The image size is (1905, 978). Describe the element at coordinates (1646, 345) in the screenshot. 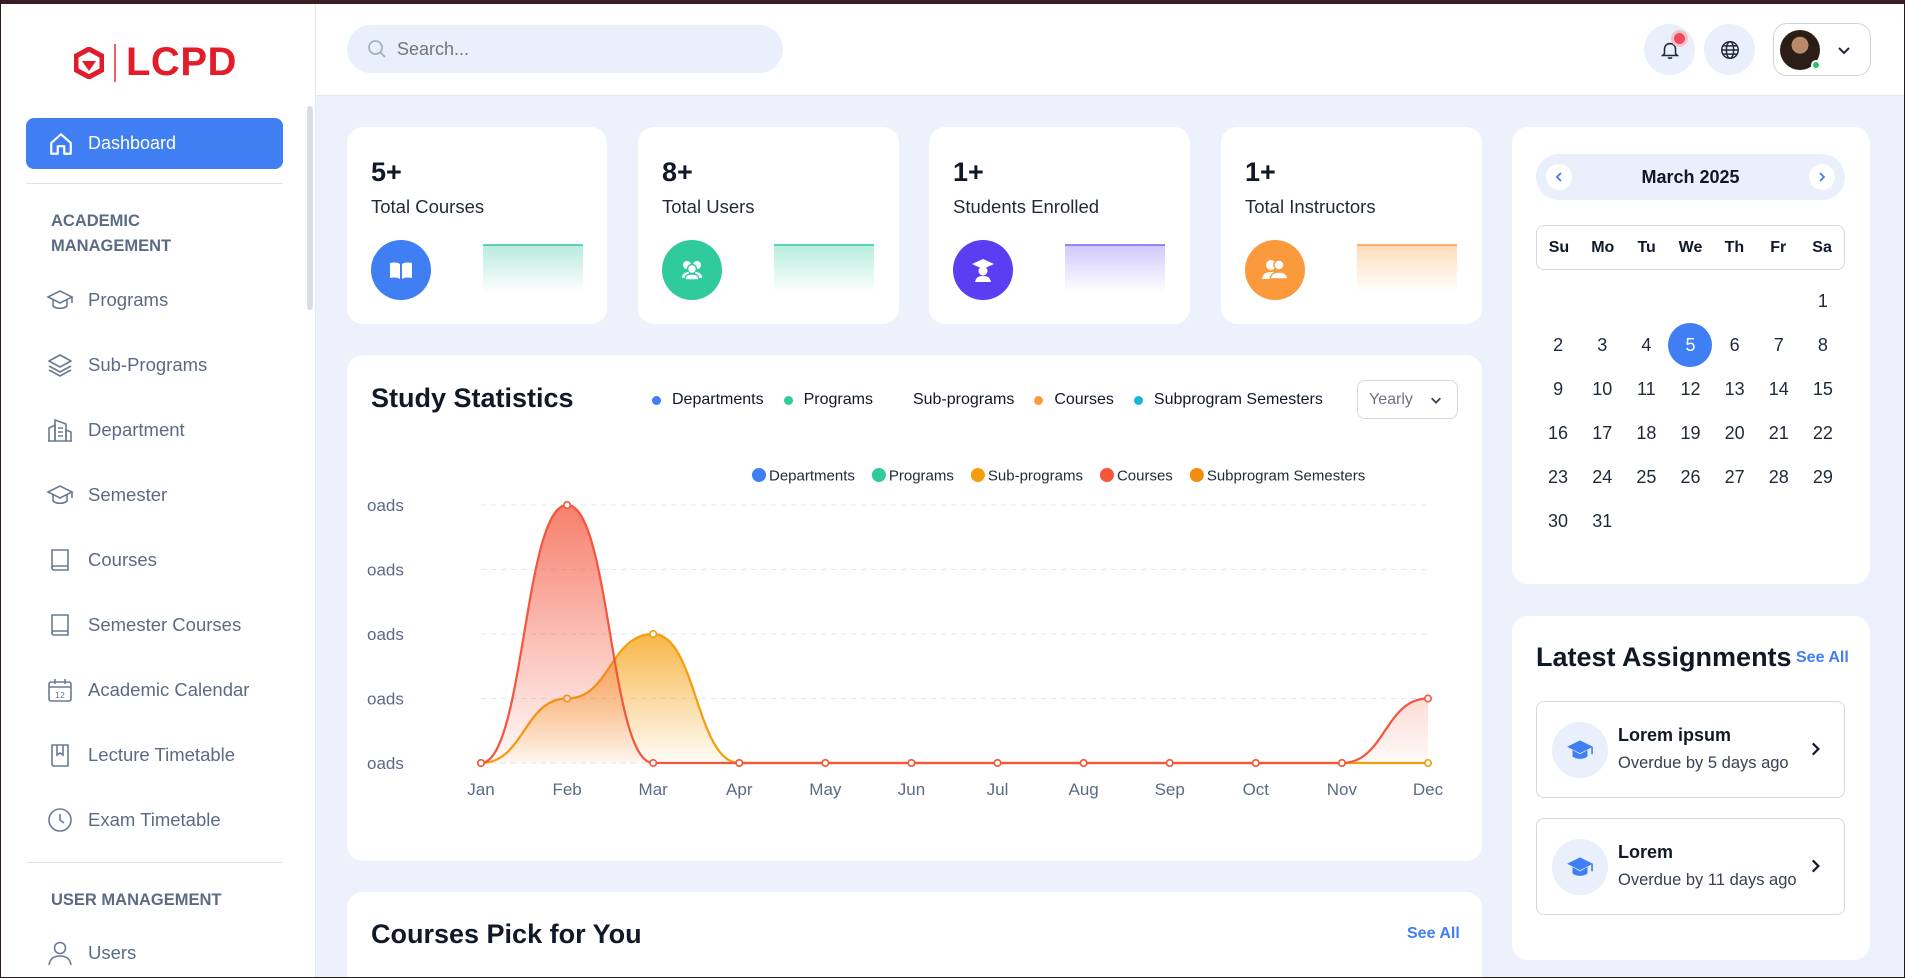

I see `calendar-day: 4` at that location.